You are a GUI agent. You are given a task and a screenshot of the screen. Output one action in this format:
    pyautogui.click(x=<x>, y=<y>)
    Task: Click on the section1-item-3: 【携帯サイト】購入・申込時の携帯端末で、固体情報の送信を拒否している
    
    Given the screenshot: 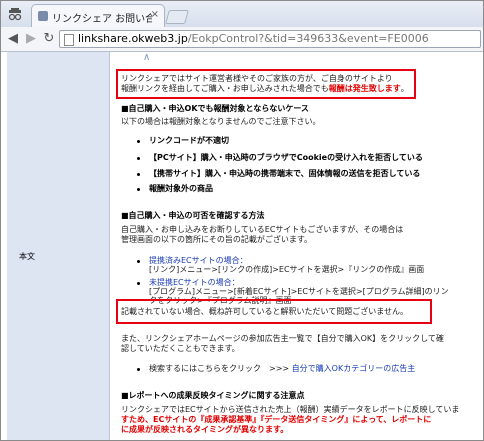 What is the action you would take?
    pyautogui.click(x=285, y=173)
    